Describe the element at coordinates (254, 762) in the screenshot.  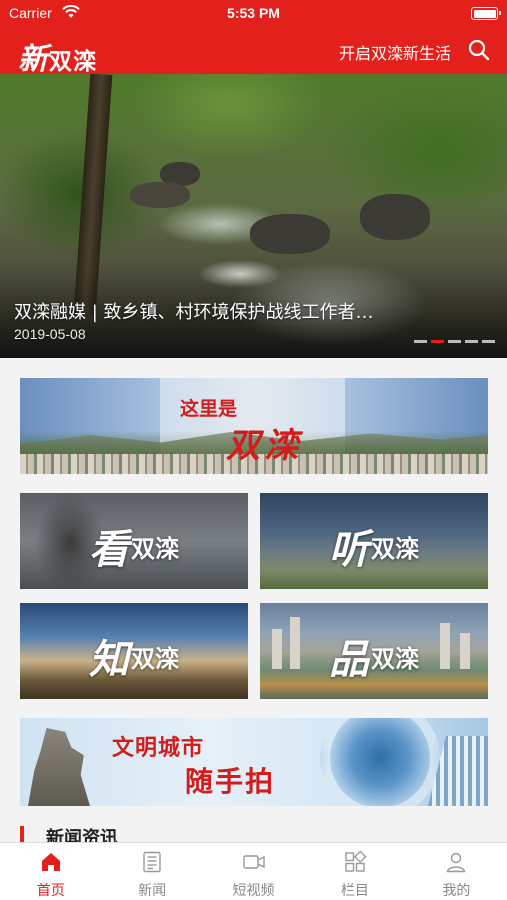
I see `promo-banner-civilized-city: 文明城市 随手拍` at that location.